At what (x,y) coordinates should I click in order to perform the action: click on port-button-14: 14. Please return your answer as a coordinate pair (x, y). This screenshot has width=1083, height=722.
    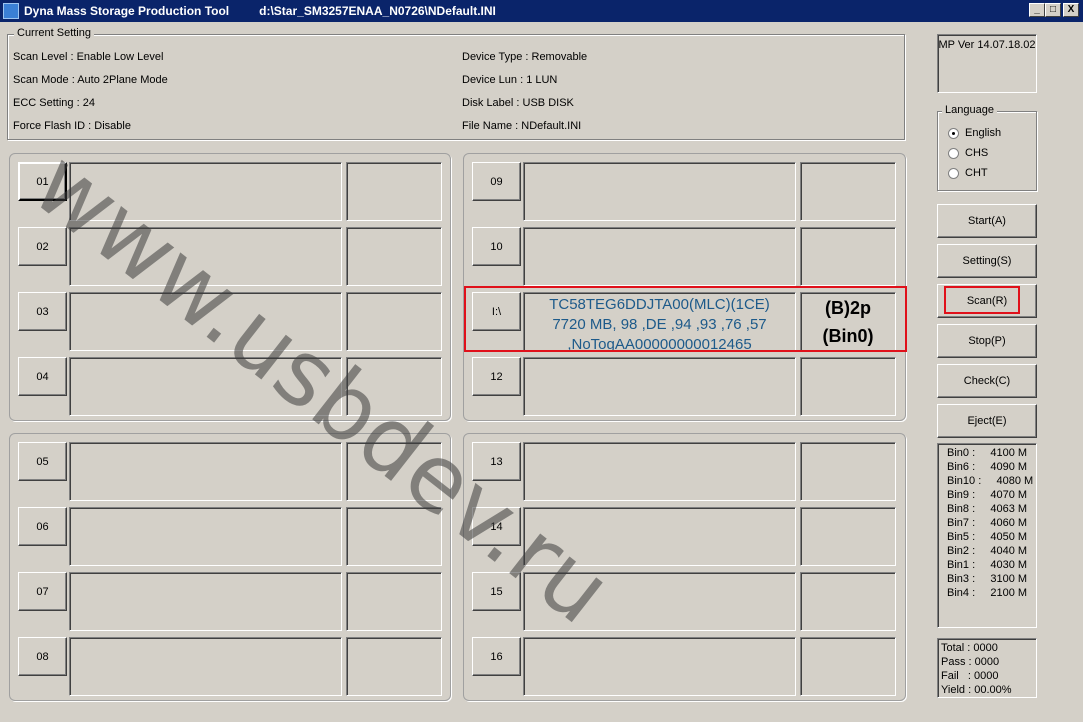
    Looking at the image, I should click on (496, 526).